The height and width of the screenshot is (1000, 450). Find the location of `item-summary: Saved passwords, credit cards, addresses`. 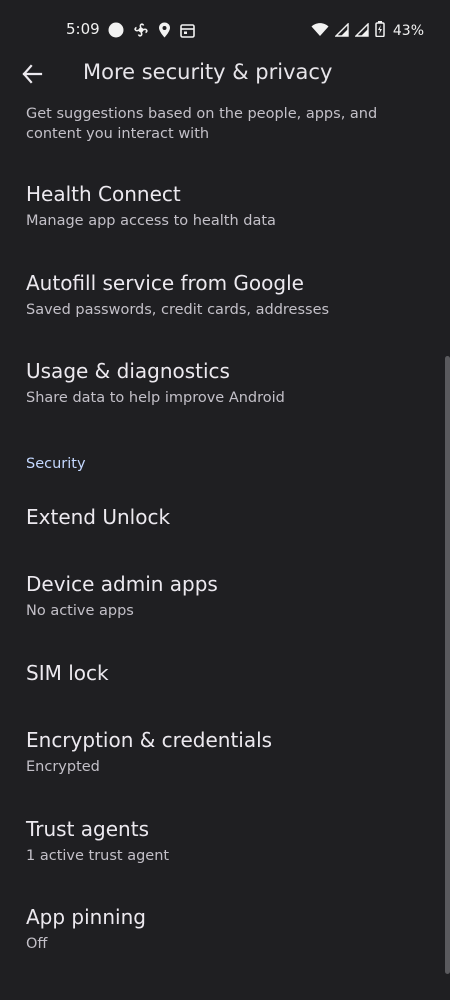

item-summary: Saved passwords, credit cards, addresses is located at coordinates (178, 310).